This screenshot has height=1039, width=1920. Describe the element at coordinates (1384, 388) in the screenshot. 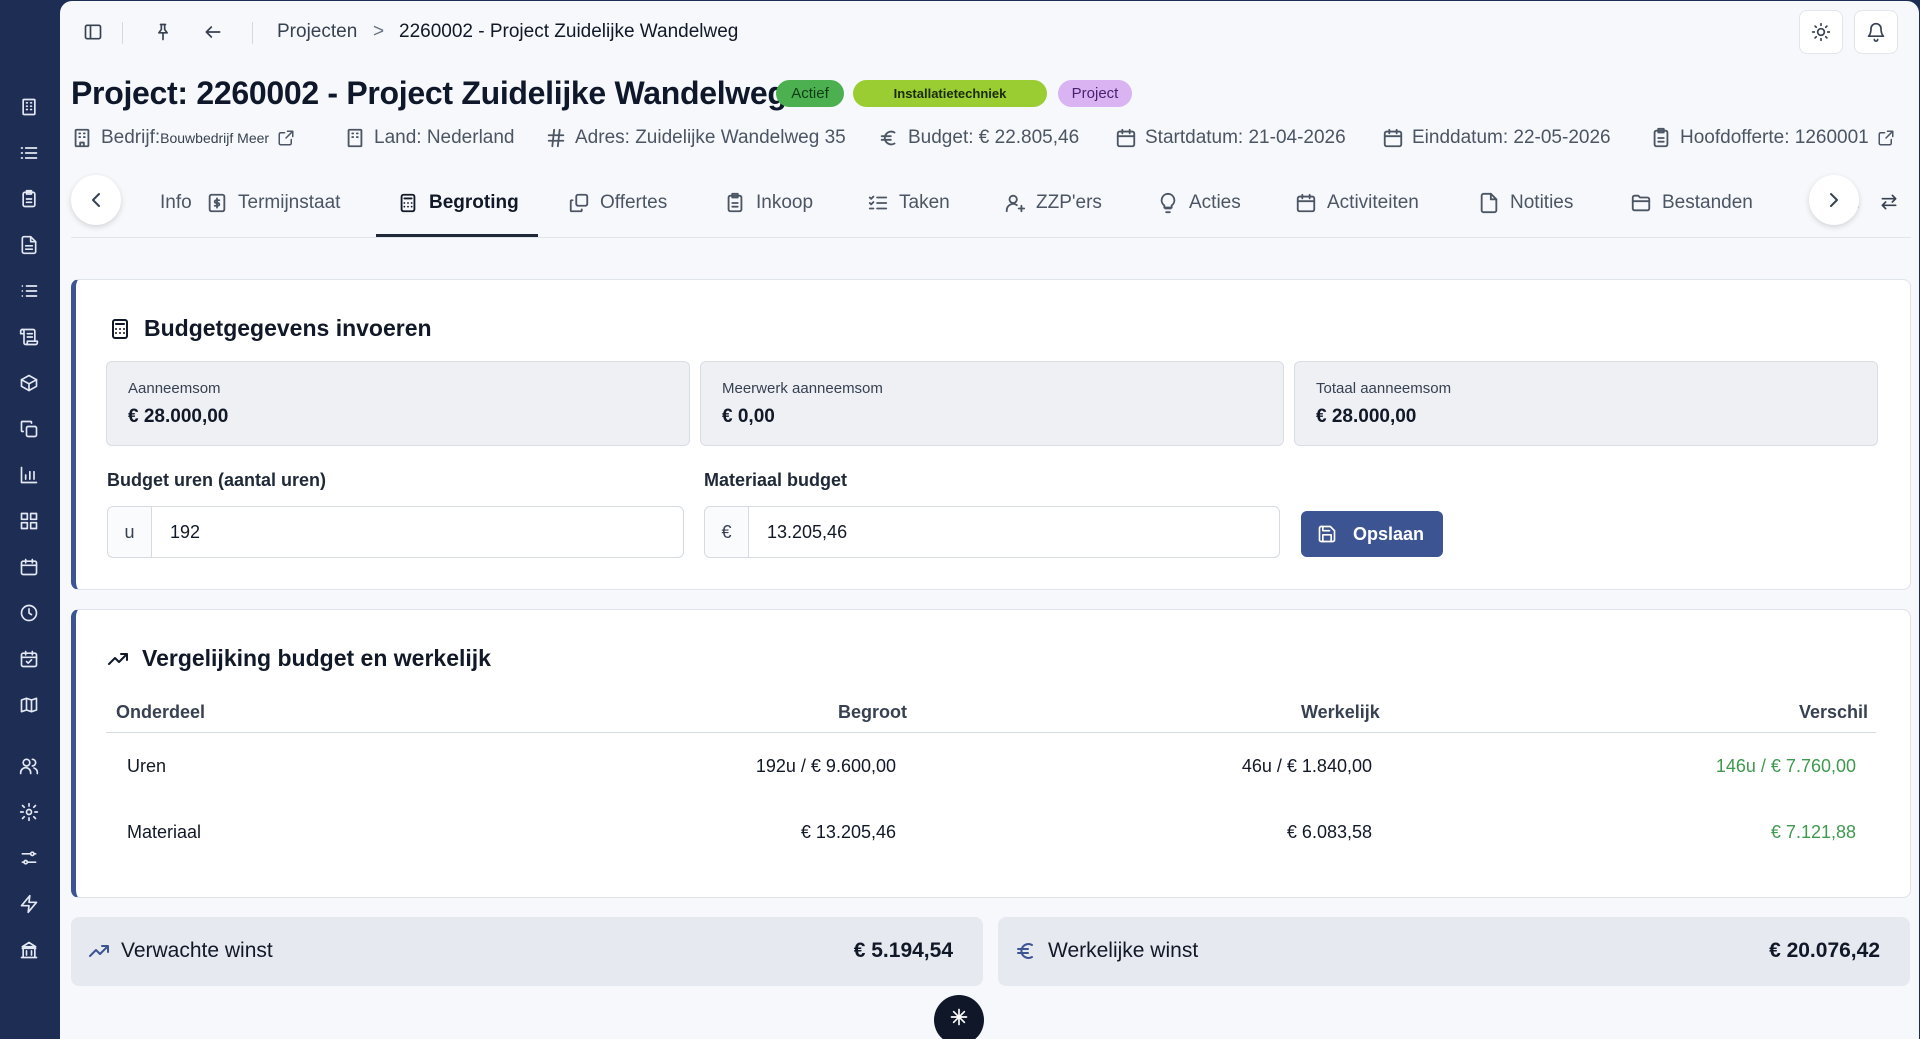

I see `stat-label: Totaal aanneemsom` at that location.